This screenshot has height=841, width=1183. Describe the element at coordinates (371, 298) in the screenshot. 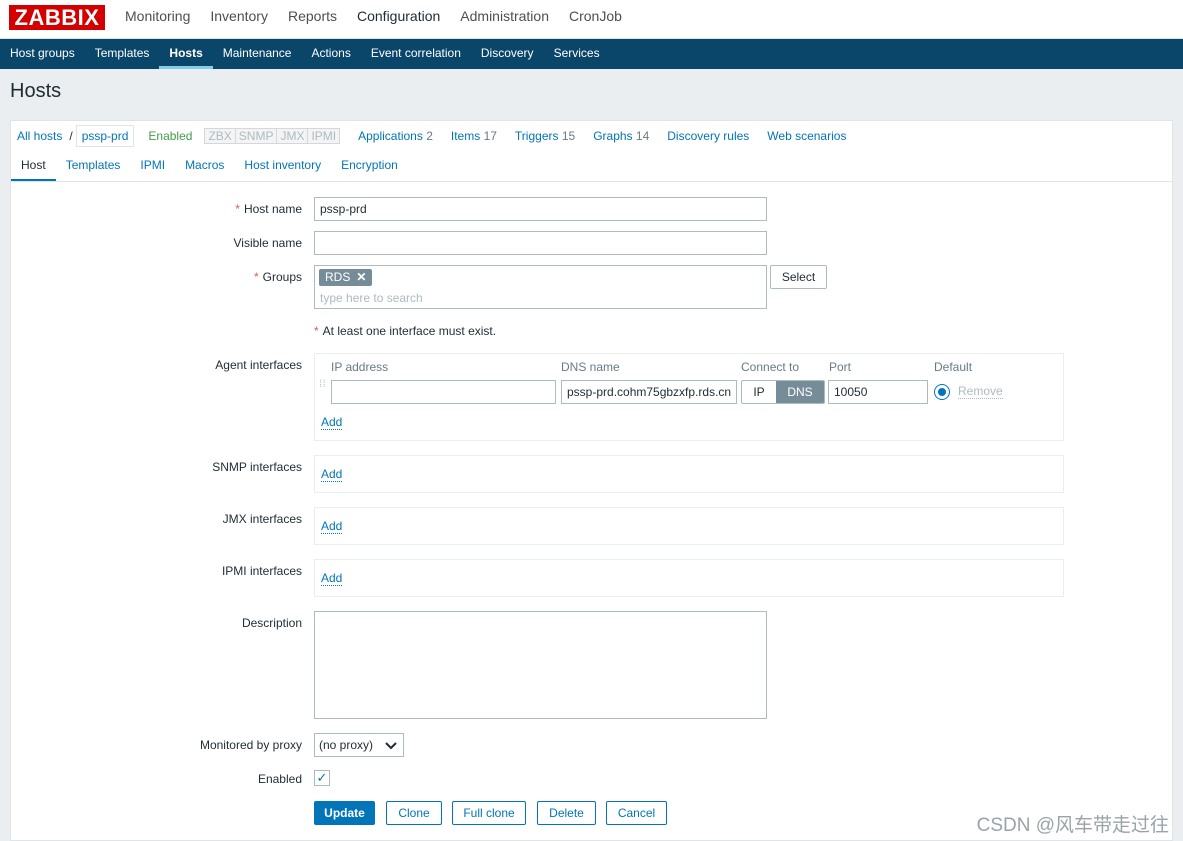

I see `groups-search-placeholder: type here to search` at that location.